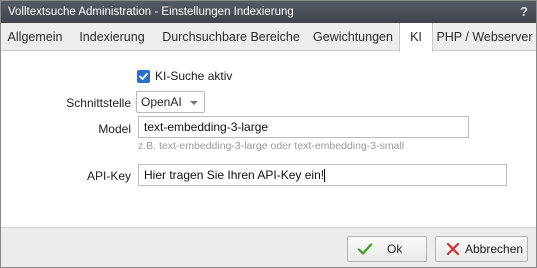 This screenshot has height=268, width=537. What do you see at coordinates (453, 249) in the screenshot?
I see `x-icon` at bounding box center [453, 249].